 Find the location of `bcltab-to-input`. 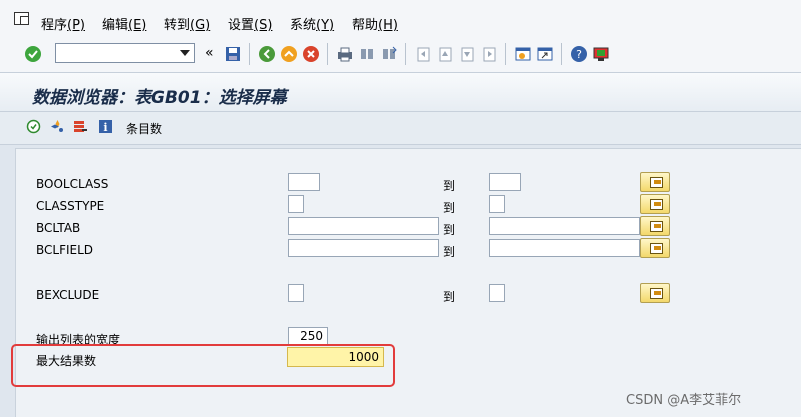

bcltab-to-input is located at coordinates (564, 226).